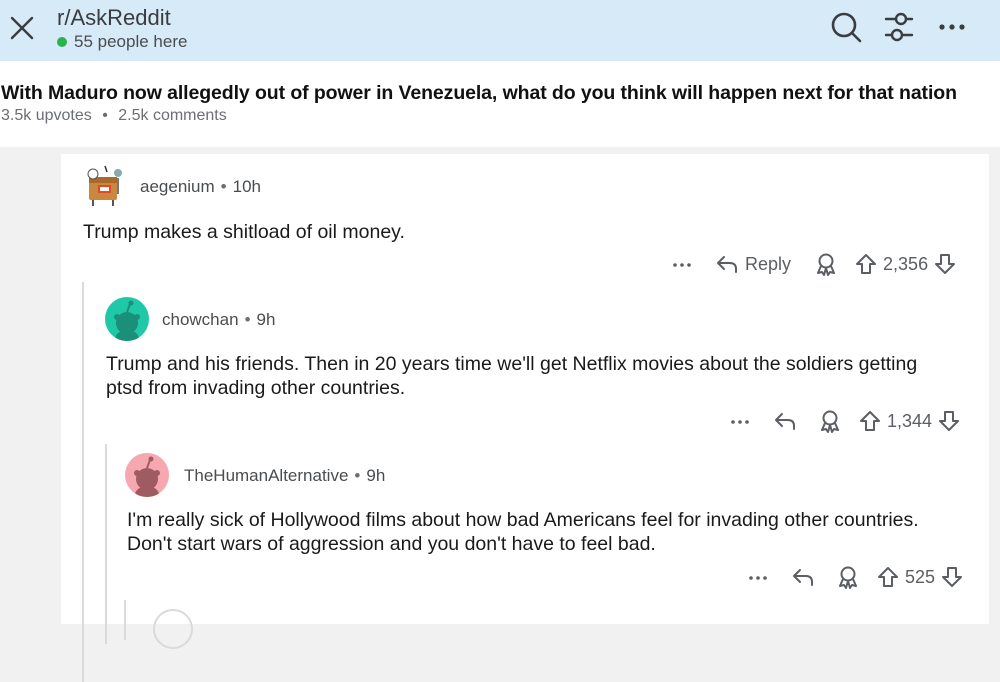 This screenshot has height=682, width=1000. What do you see at coordinates (114, 116) in the screenshot?
I see `post-meta: 3.5k upvotes • 2.5k comments` at bounding box center [114, 116].